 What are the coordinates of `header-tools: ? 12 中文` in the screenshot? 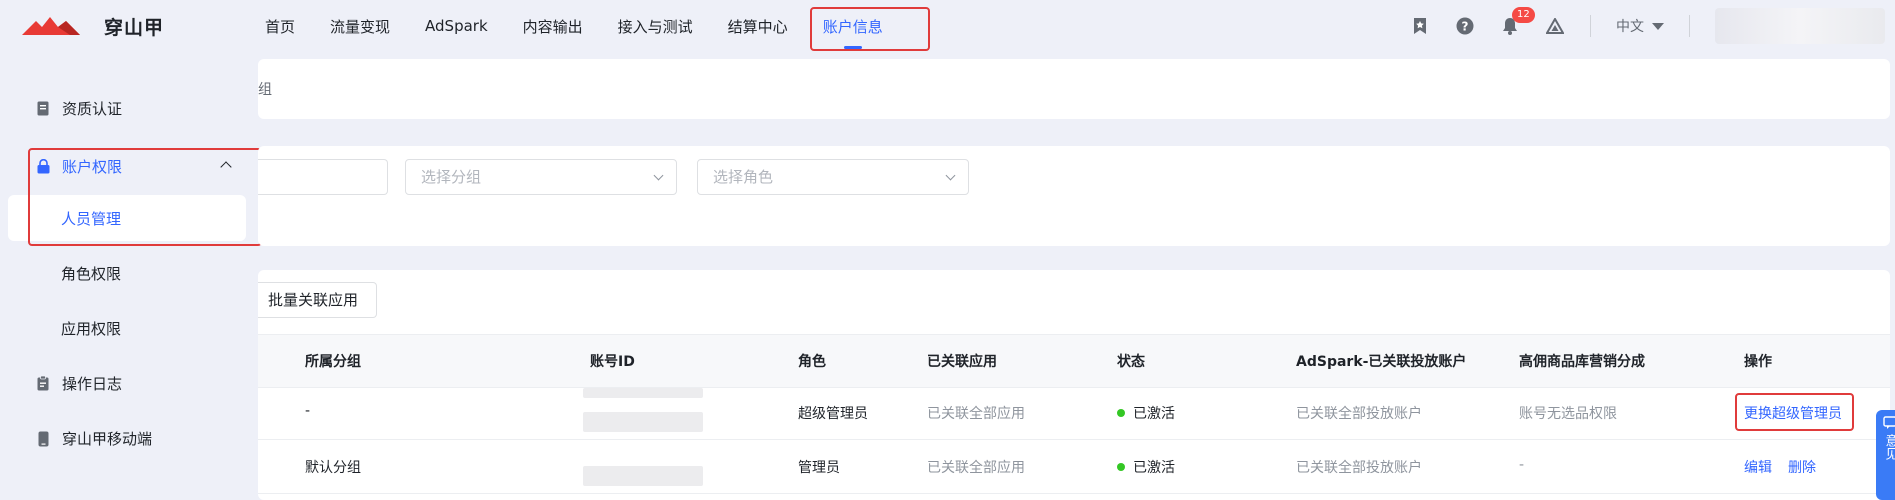 It's located at (1652, 26).